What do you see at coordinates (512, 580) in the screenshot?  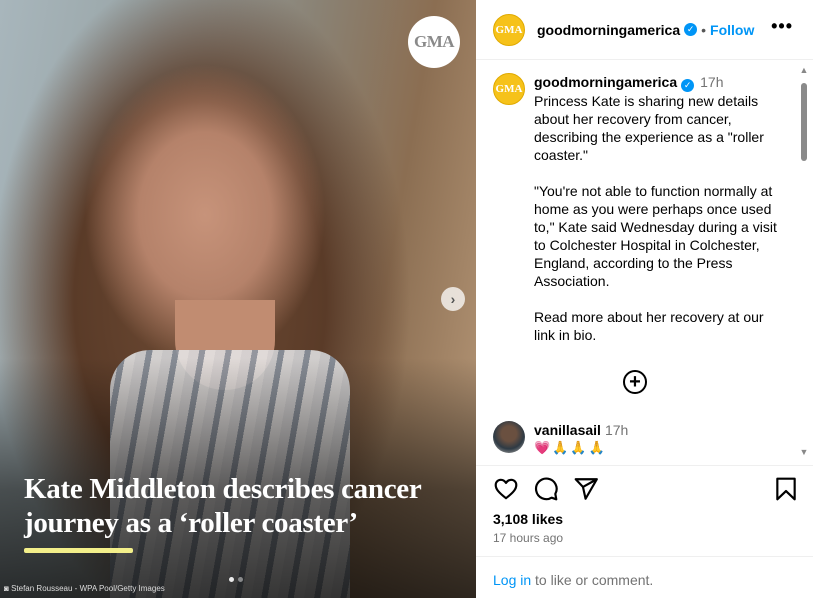 I see `login-link: Log in` at bounding box center [512, 580].